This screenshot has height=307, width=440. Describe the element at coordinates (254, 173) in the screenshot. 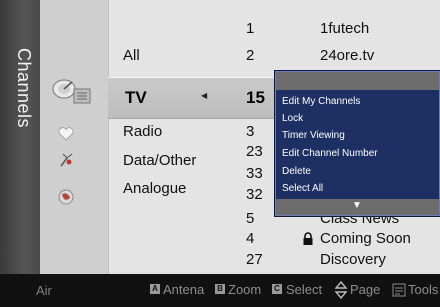

I see `channel-number: 33` at that location.